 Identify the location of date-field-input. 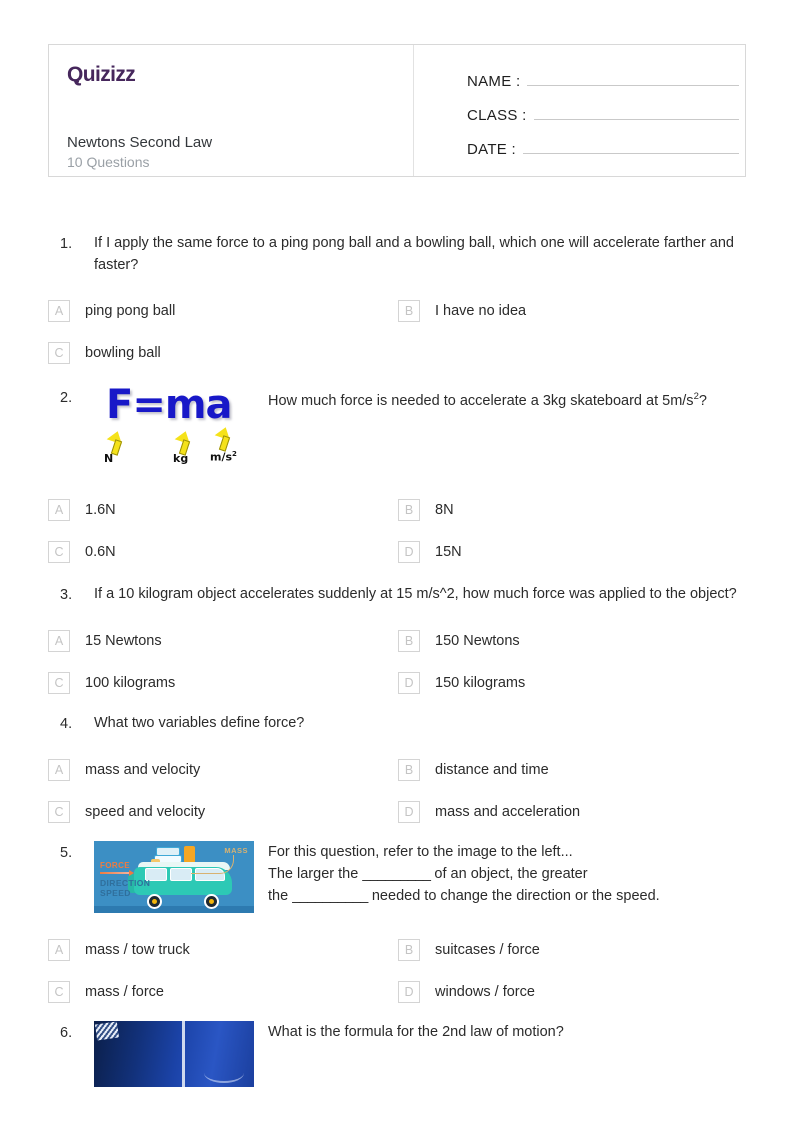
(631, 146).